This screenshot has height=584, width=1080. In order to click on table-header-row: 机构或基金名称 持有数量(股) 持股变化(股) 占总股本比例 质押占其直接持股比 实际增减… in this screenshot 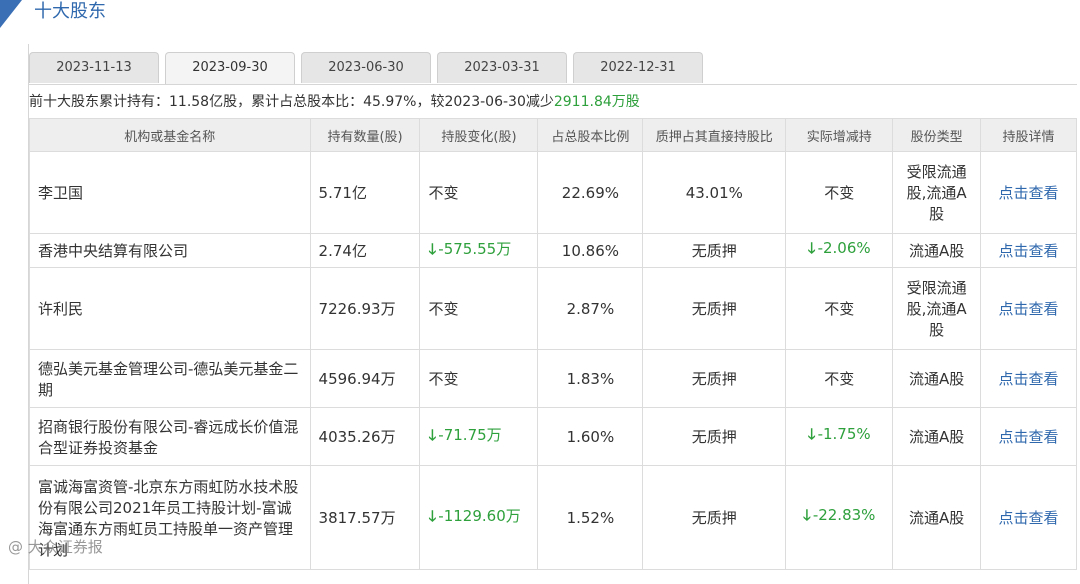, I will do `click(553, 135)`.